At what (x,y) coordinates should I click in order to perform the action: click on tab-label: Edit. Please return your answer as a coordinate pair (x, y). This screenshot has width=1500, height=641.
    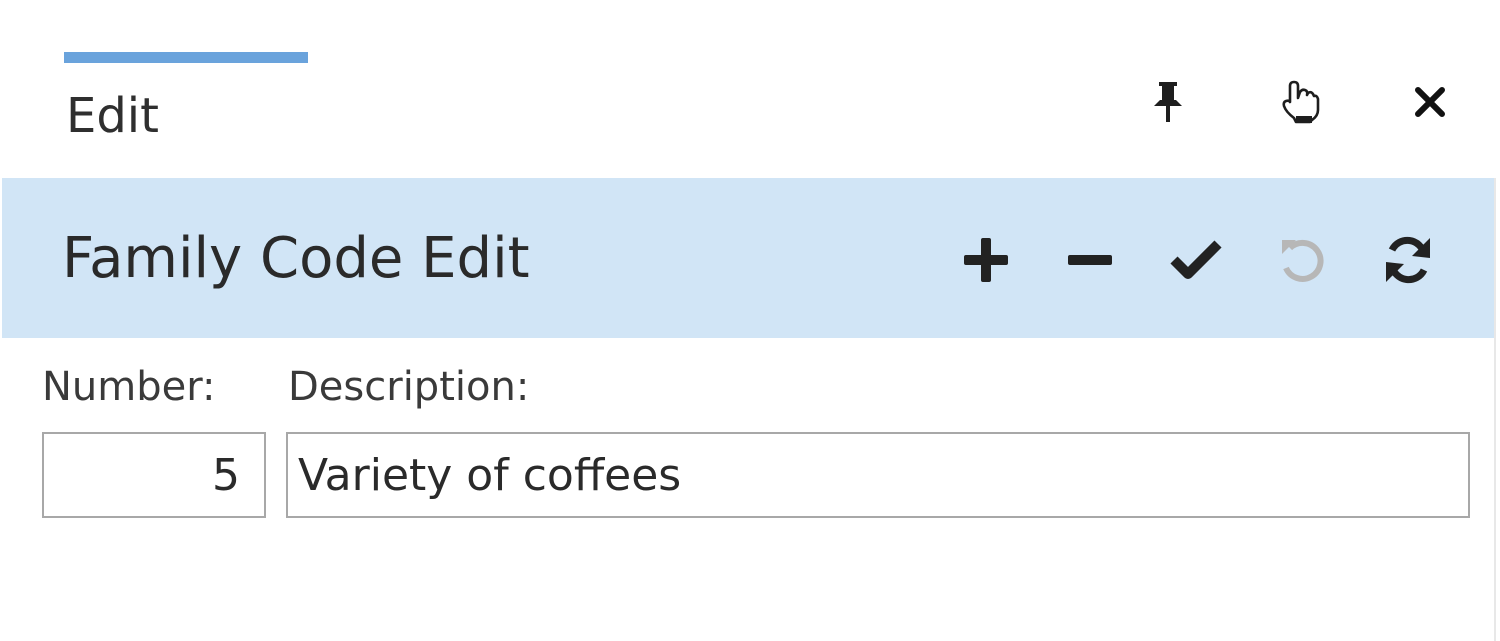
    Looking at the image, I should click on (112, 116).